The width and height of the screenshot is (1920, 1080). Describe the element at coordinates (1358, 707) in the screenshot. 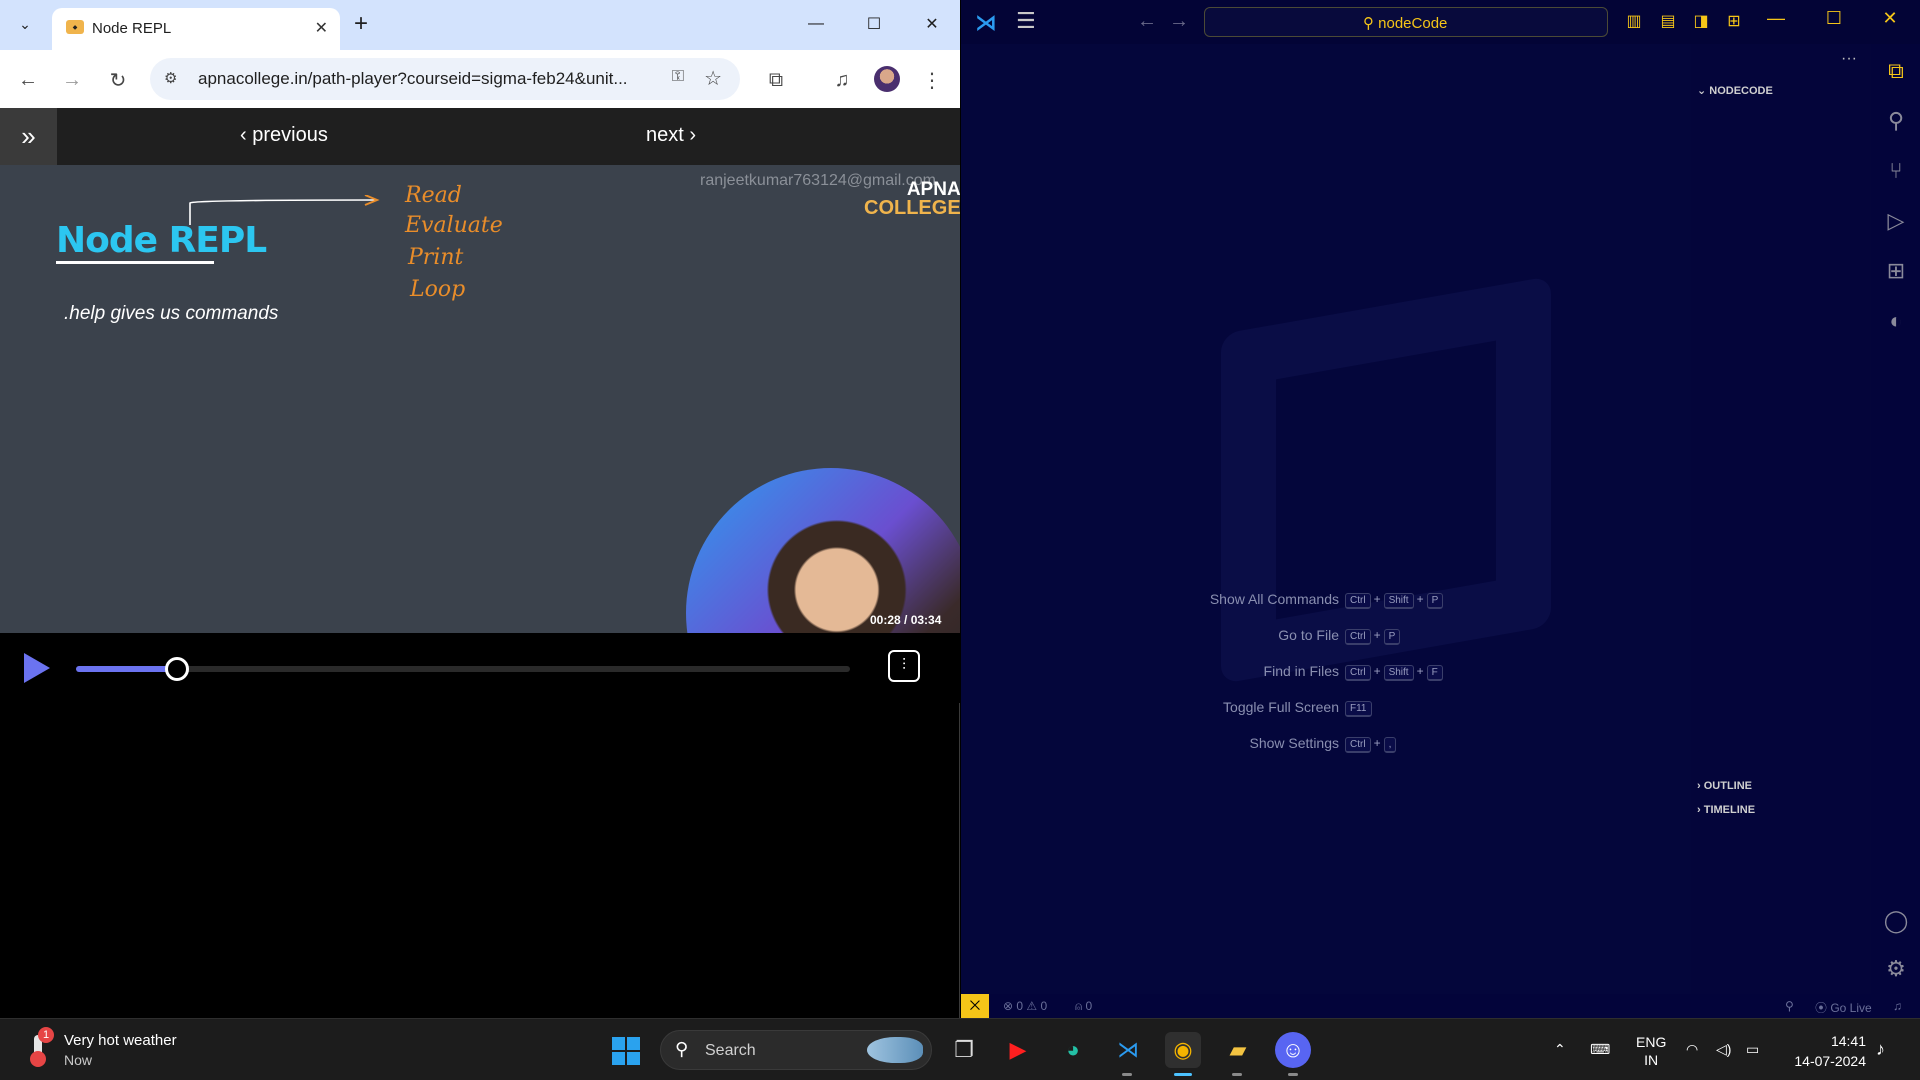

I see `shortcut-keys: F11` at that location.